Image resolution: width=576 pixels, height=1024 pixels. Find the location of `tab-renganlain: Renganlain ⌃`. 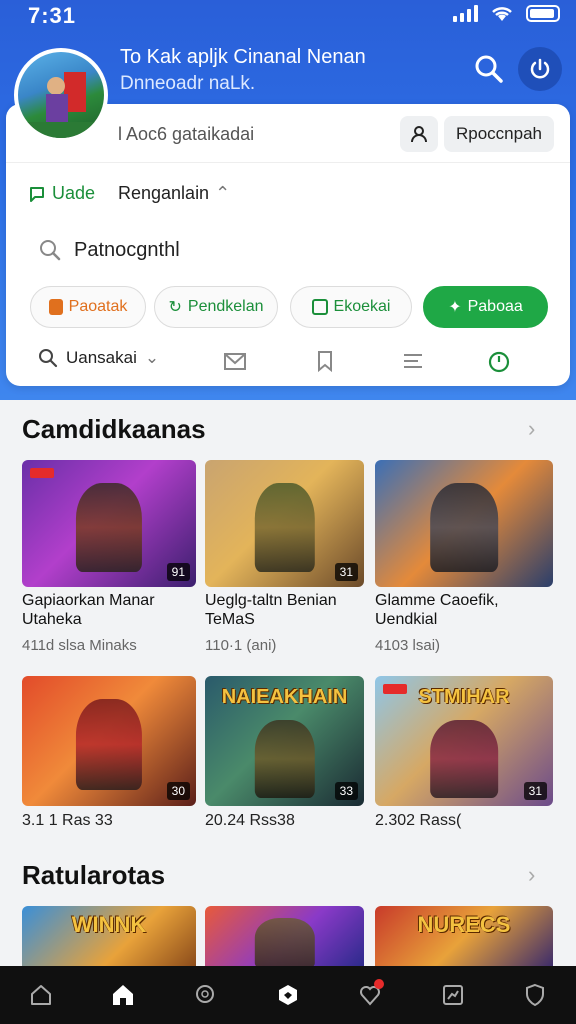

tab-renganlain: Renganlain ⌃ is located at coordinates (174, 193).